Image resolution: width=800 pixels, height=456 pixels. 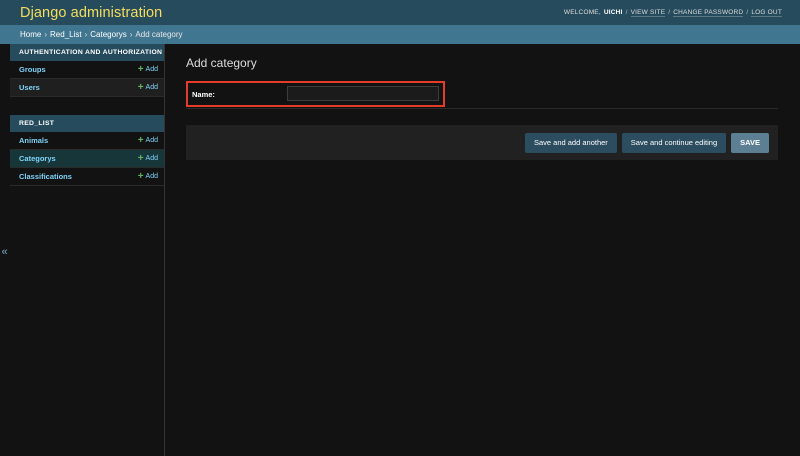 What do you see at coordinates (203, 94) in the screenshot?
I see `name-label: Name:` at bounding box center [203, 94].